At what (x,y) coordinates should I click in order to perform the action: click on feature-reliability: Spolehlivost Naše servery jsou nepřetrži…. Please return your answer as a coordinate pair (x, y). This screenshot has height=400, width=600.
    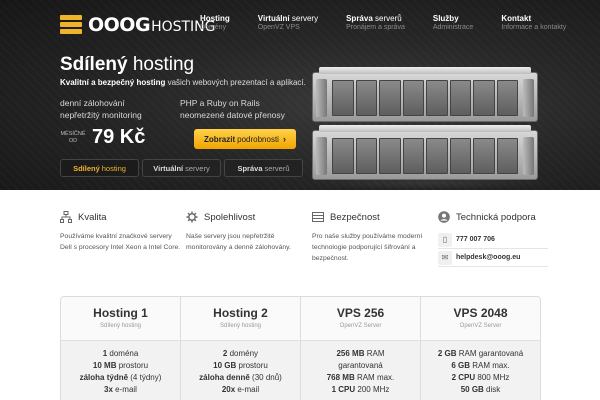
    Looking at the image, I should click on (248, 231).